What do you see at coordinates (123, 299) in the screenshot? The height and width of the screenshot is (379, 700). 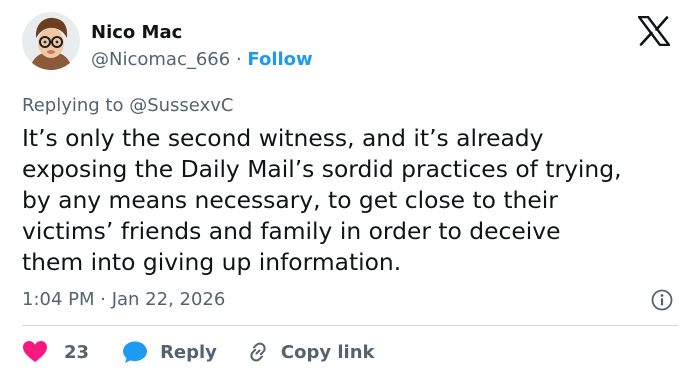 I see `timestamp: 1:04 PM · Jan 22, 2026` at bounding box center [123, 299].